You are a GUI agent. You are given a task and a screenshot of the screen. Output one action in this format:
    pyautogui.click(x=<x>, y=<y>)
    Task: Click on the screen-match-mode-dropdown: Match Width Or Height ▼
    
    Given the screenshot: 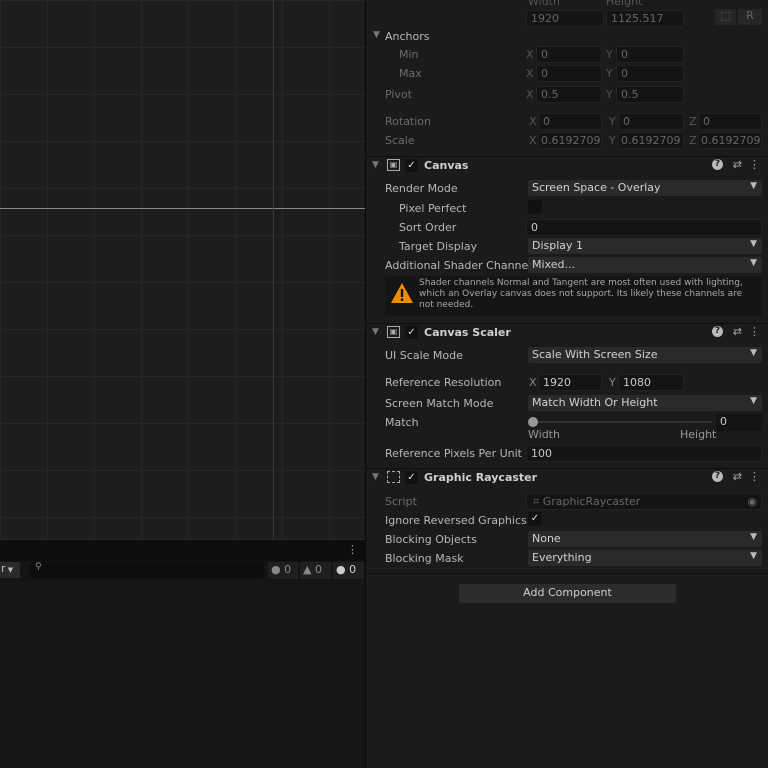 What is the action you would take?
    pyautogui.click(x=645, y=403)
    